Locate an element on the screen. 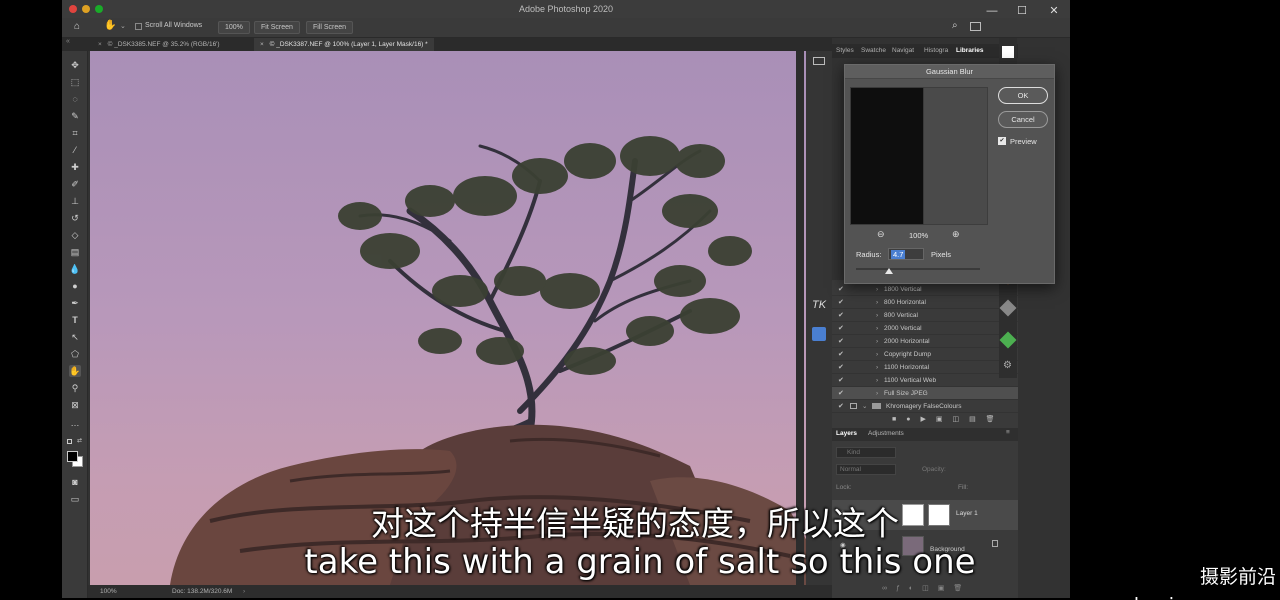  blur-tool-icon: 💧 is located at coordinates (75, 269).